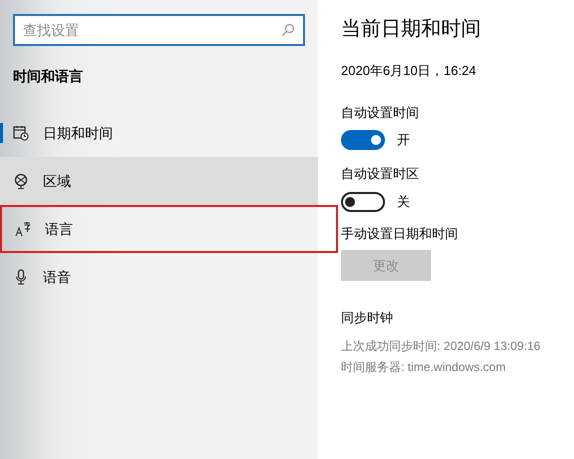 Image resolution: width=574 pixels, height=459 pixels. Describe the element at coordinates (288, 30) in the screenshot. I see `search-icon` at that location.